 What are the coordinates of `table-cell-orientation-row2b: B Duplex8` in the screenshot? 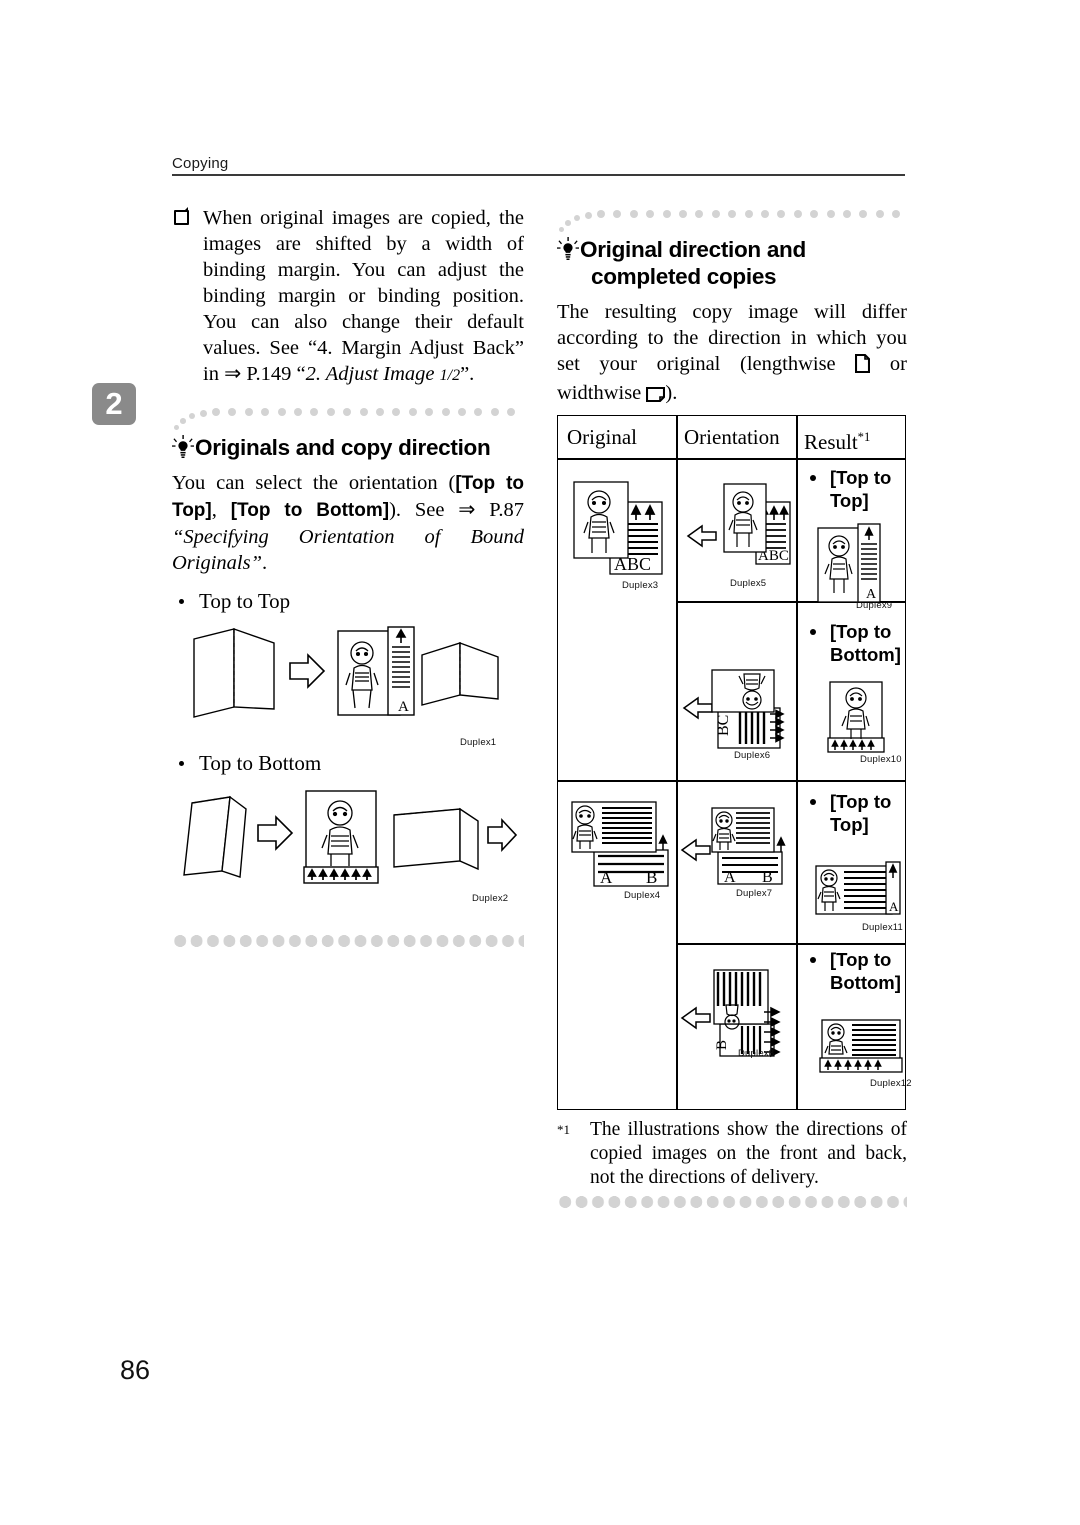 It's located at (736, 1020).